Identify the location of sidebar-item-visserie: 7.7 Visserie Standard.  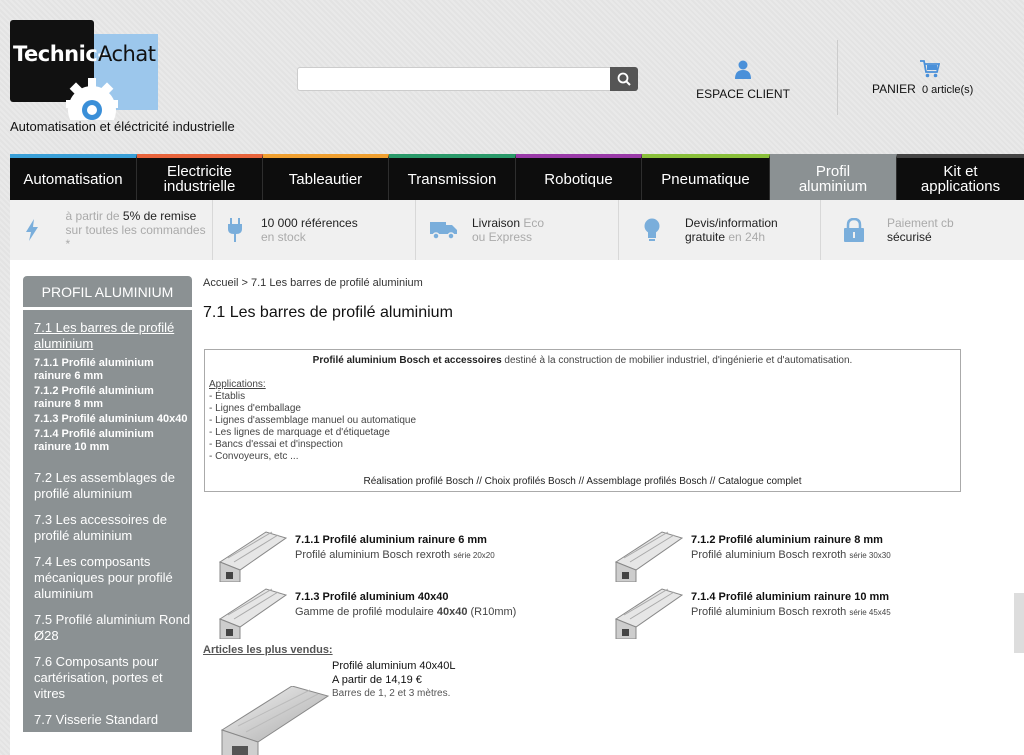
(113, 720).